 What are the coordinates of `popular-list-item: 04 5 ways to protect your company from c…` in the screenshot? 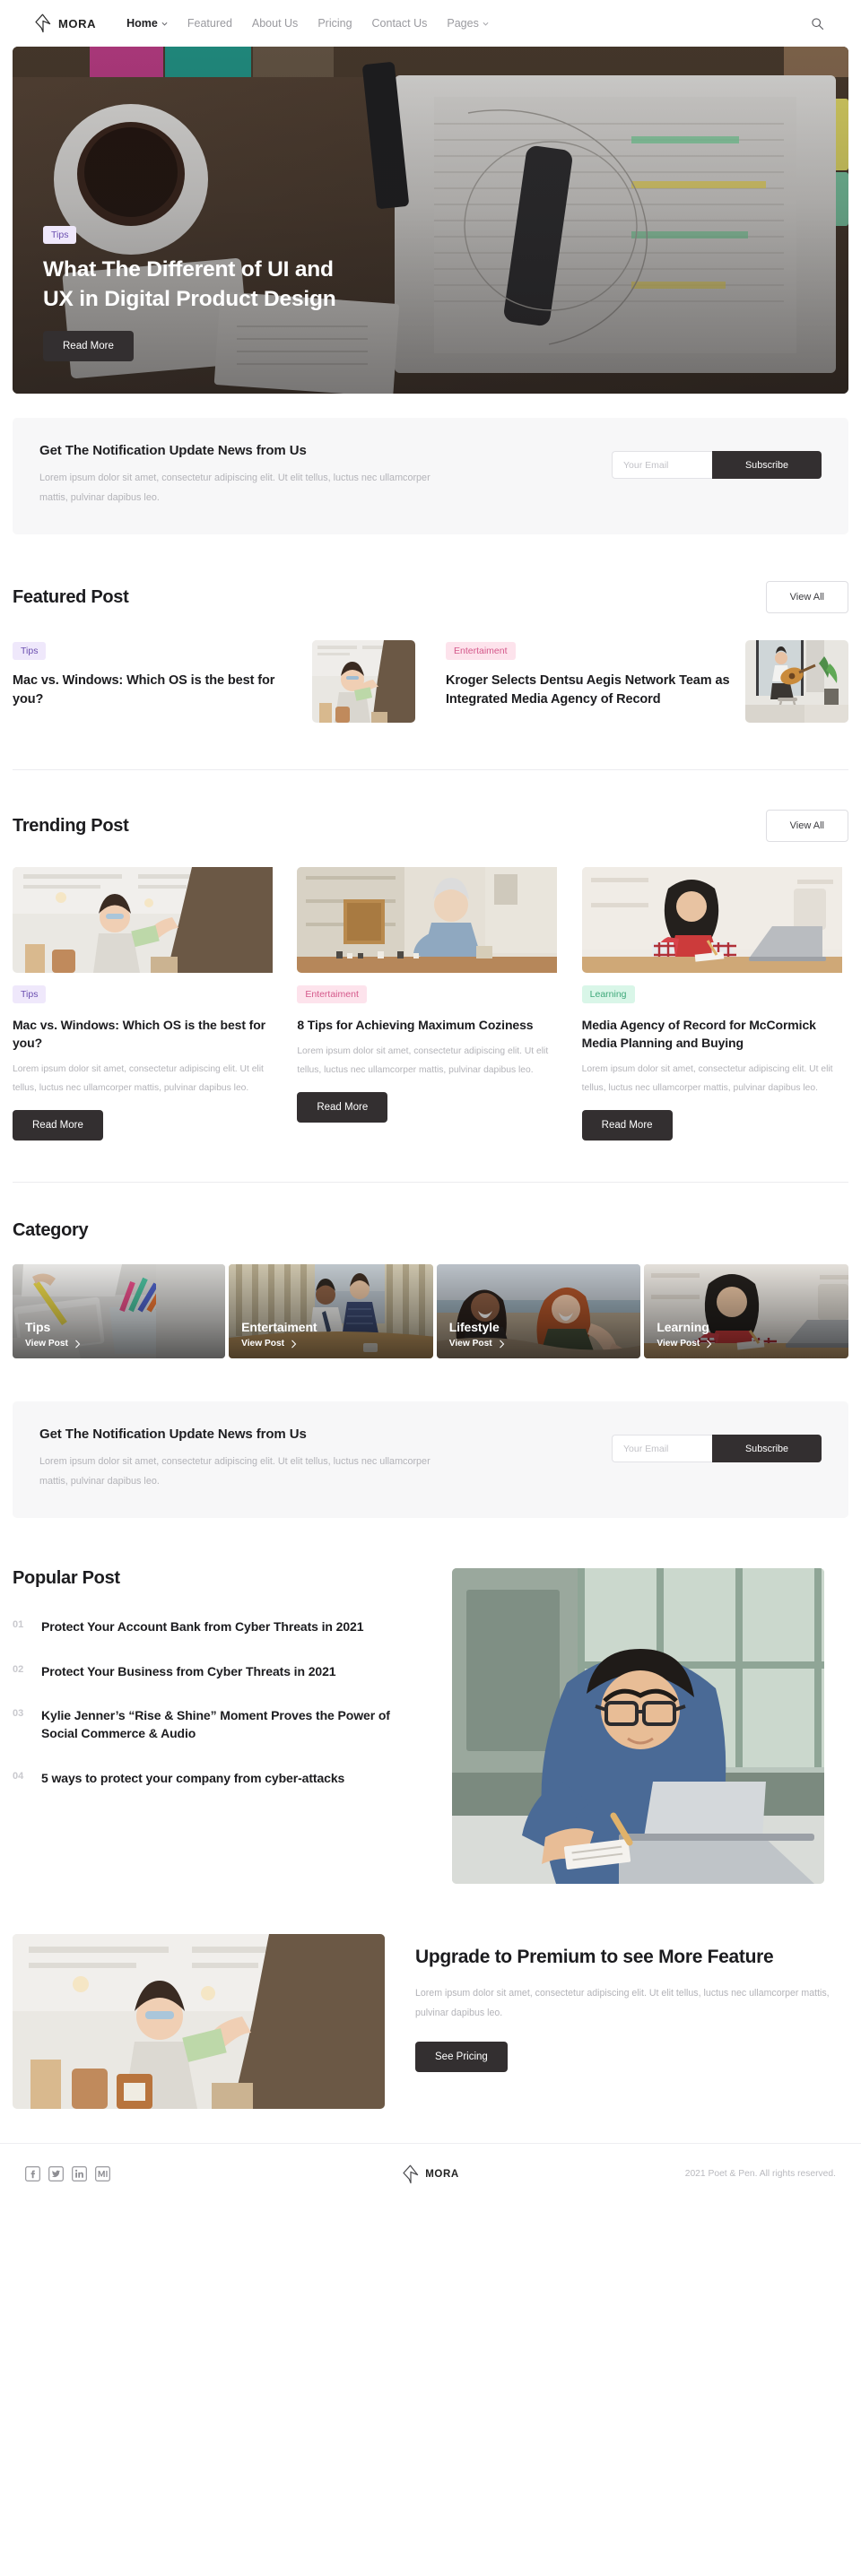 It's located at (219, 1778).